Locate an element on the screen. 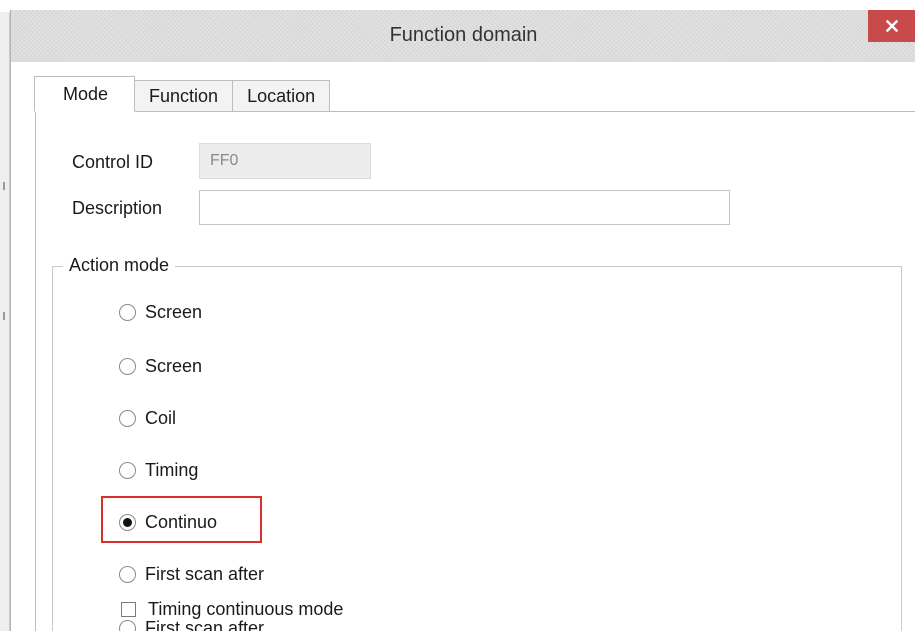 The height and width of the screenshot is (631, 915). radio-option-screen-1: Screen is located at coordinates (160, 312).